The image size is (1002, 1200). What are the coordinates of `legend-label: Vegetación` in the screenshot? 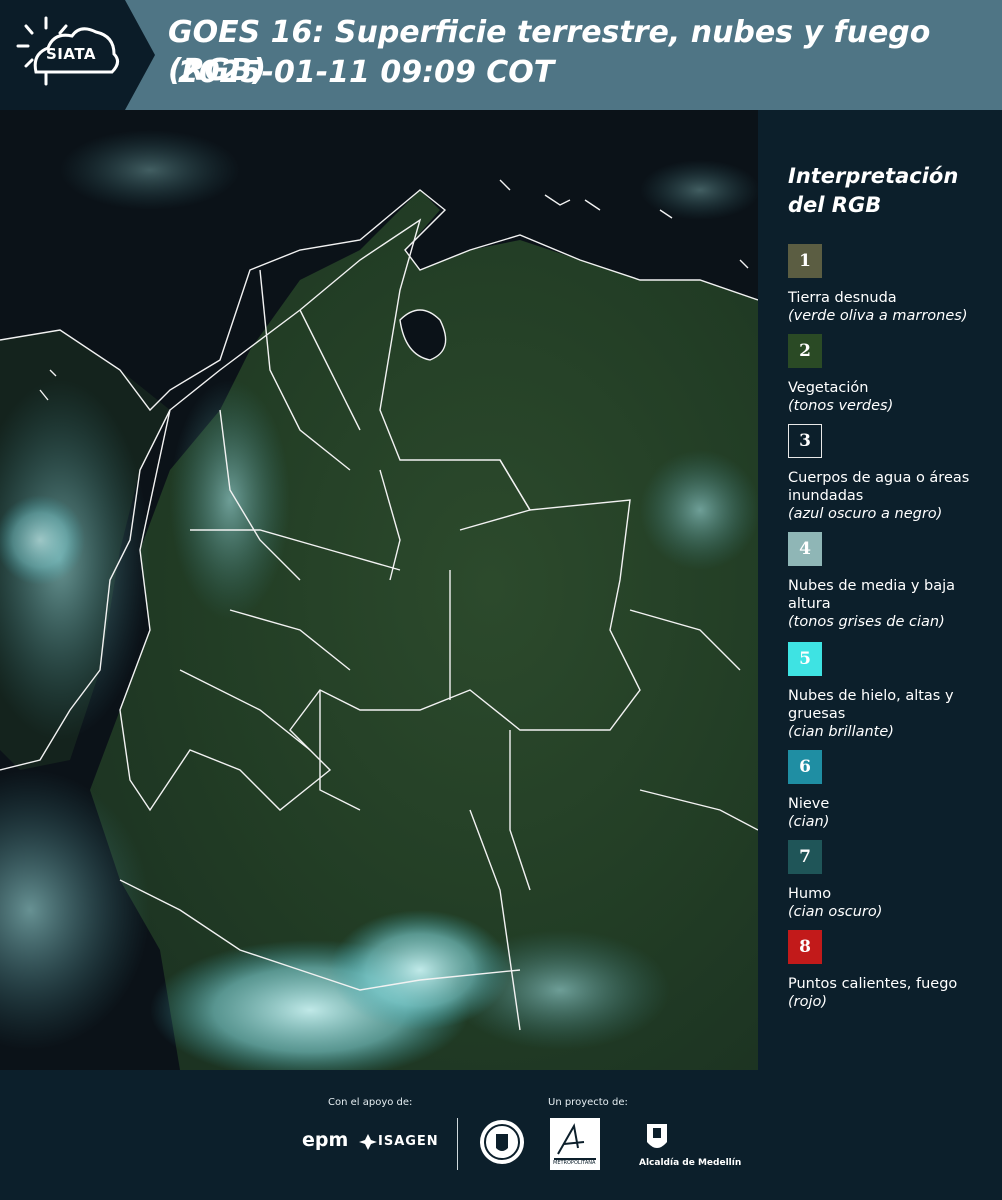 It's located at (828, 388).